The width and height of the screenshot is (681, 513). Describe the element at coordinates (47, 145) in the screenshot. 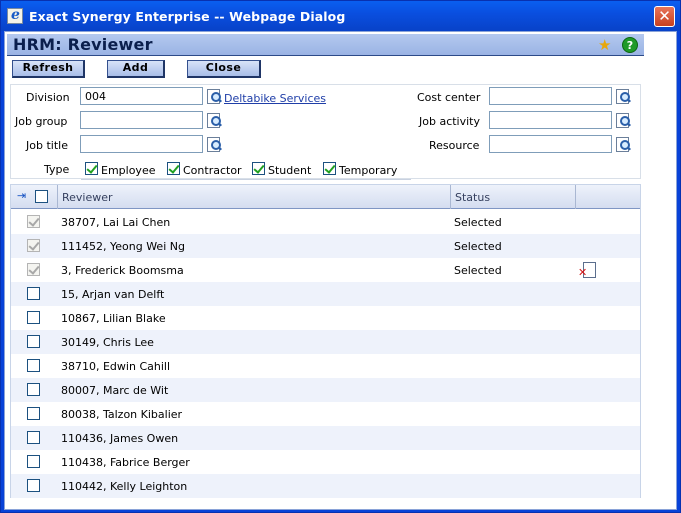

I see `job-title-label: Job title` at that location.